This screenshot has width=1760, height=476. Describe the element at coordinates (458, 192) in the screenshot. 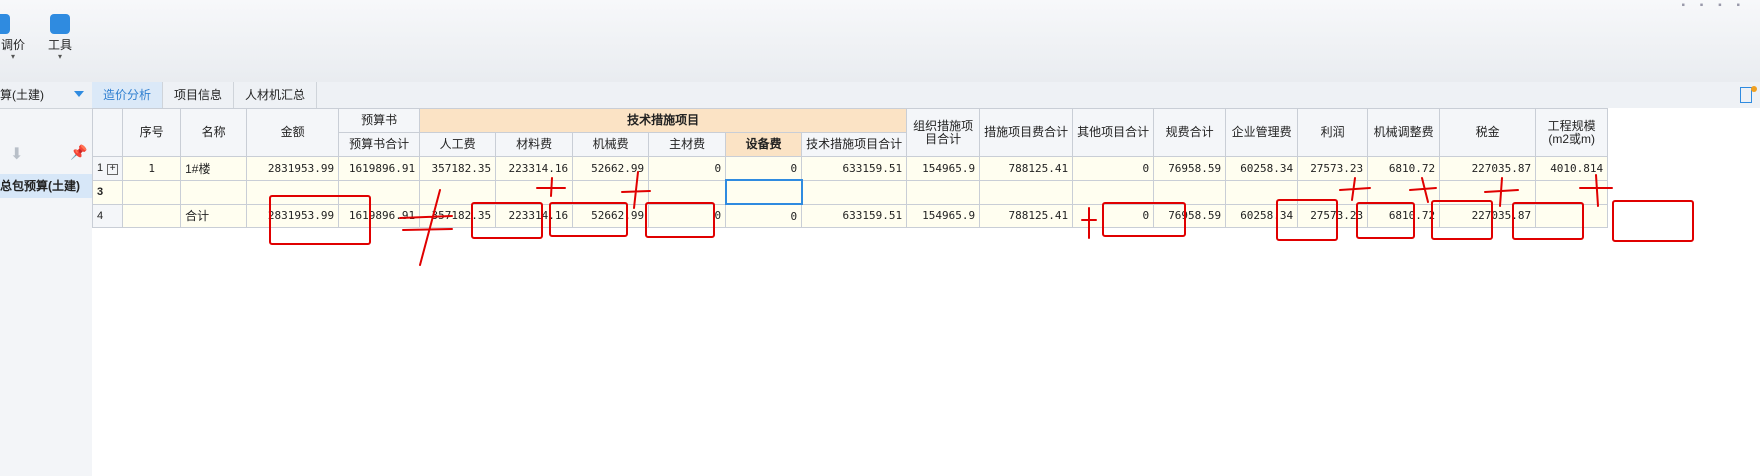

I see `labor-cell` at that location.